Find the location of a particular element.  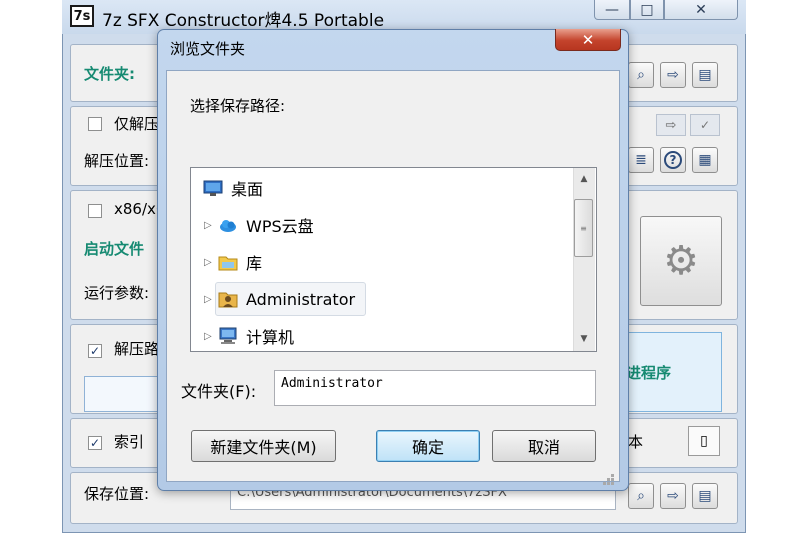

scroll-down-arrow-icon: ▼ is located at coordinates (584, 339).